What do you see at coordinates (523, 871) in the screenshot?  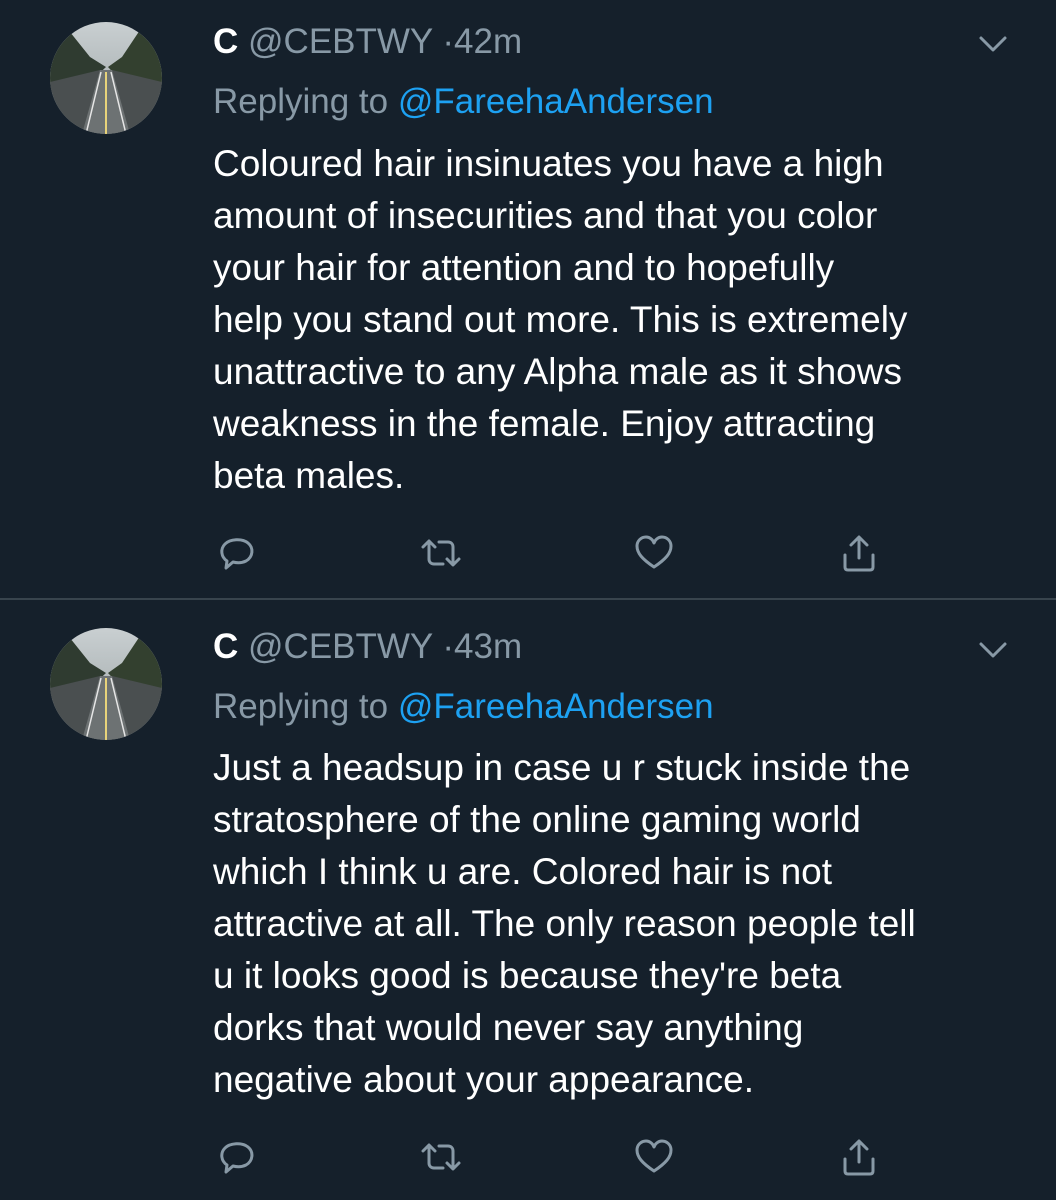 I see `tweet-text-line: which I think u are. Colored hair is not` at bounding box center [523, 871].